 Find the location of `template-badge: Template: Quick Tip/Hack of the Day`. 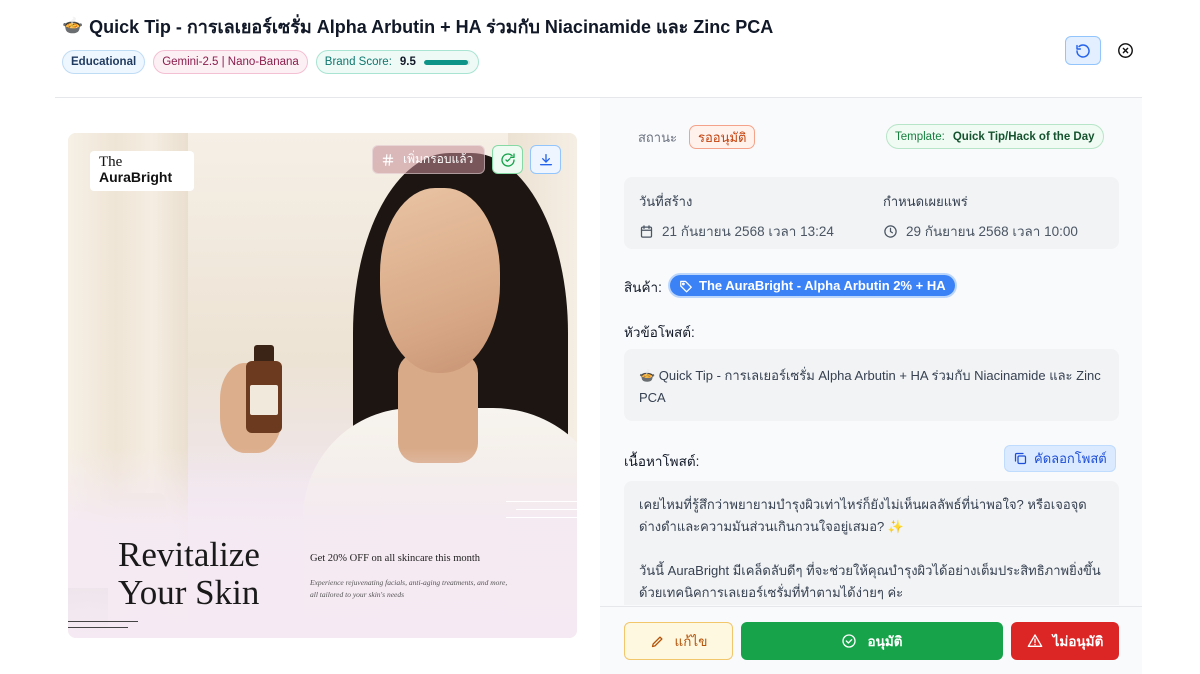

template-badge: Template: Quick Tip/Hack of the Day is located at coordinates (995, 136).